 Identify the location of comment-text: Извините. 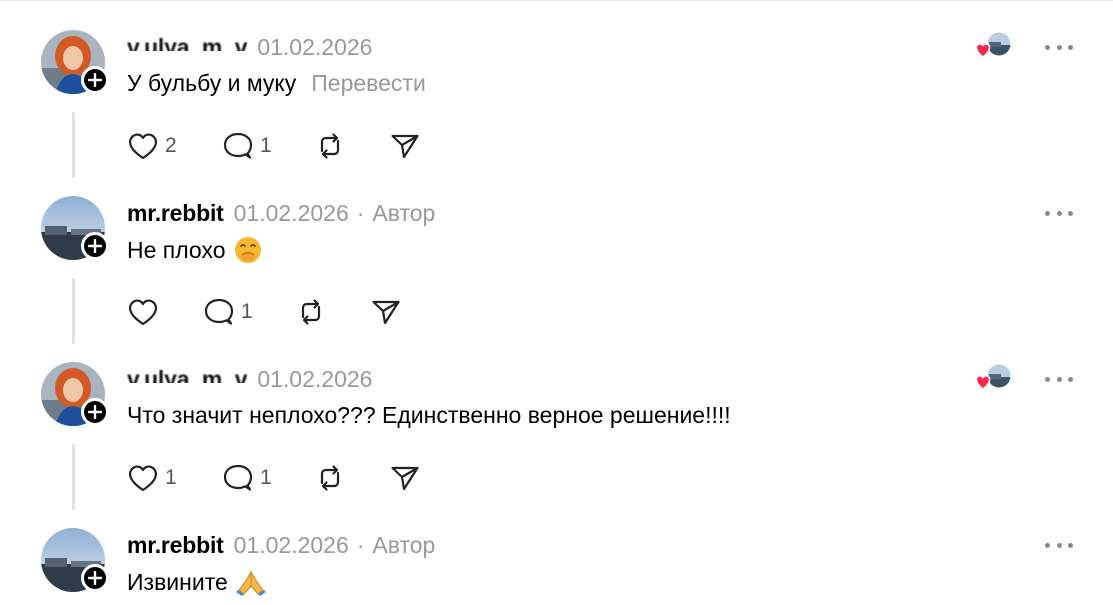
(177, 581).